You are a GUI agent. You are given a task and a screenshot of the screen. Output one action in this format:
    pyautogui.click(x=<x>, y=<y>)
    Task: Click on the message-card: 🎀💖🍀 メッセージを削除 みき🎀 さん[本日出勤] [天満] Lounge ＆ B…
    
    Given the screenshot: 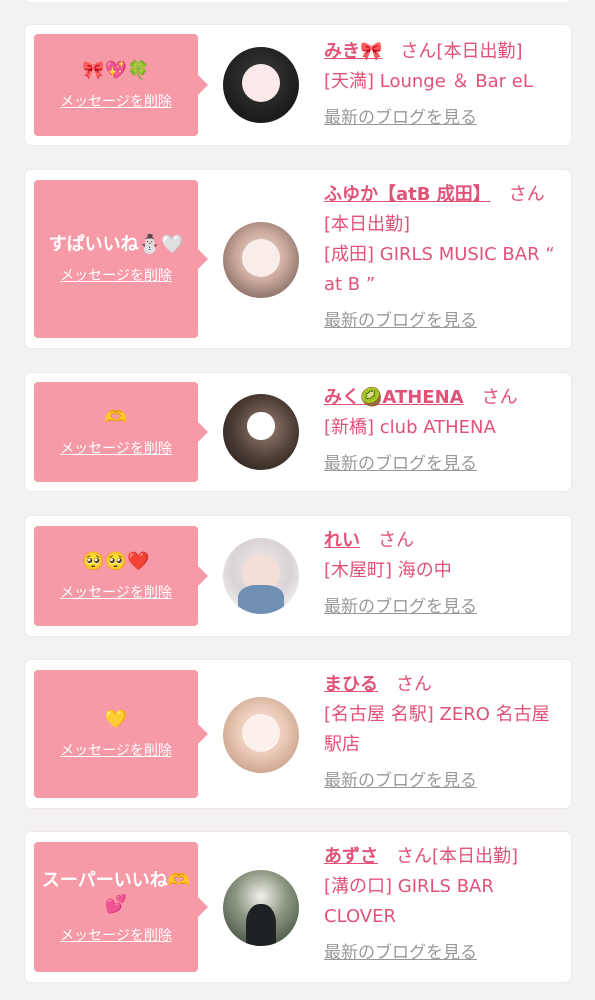 What is the action you would take?
    pyautogui.click(x=298, y=85)
    